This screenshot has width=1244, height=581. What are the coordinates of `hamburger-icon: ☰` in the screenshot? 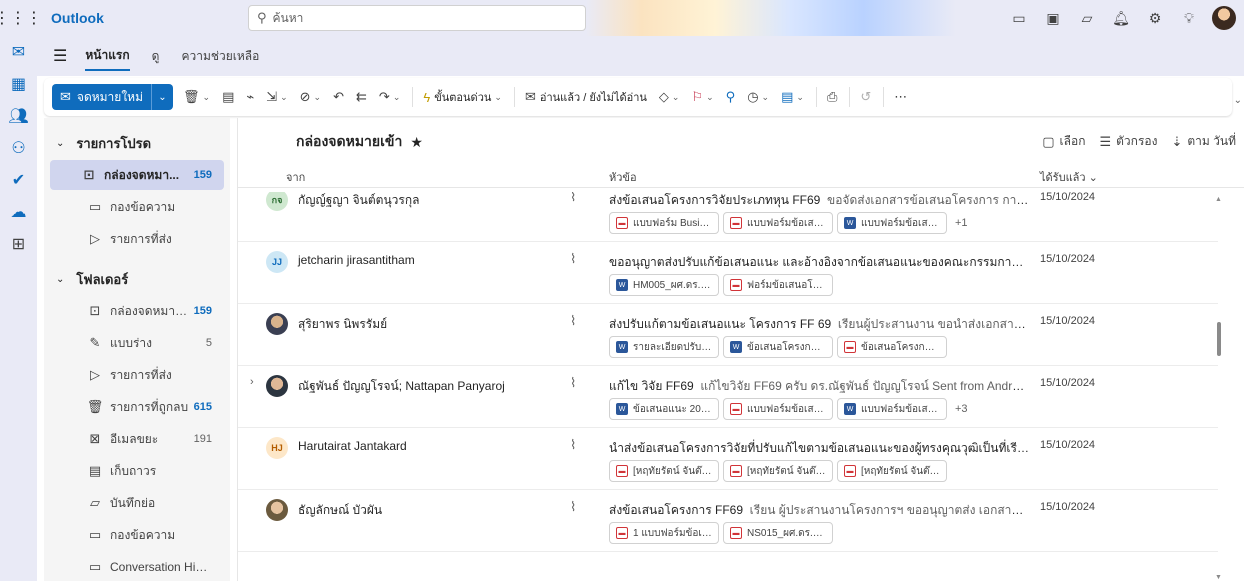 It's located at (60, 56).